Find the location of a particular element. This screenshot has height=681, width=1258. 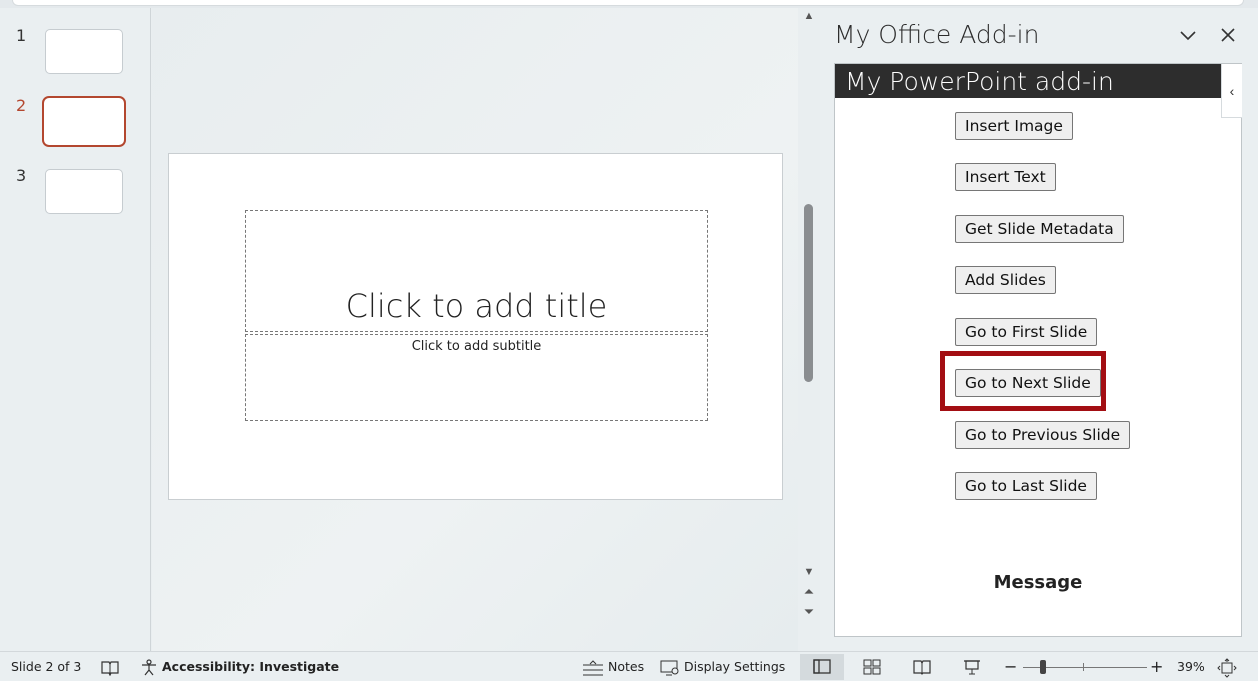

zoom-in-icon: + is located at coordinates (1156, 666).